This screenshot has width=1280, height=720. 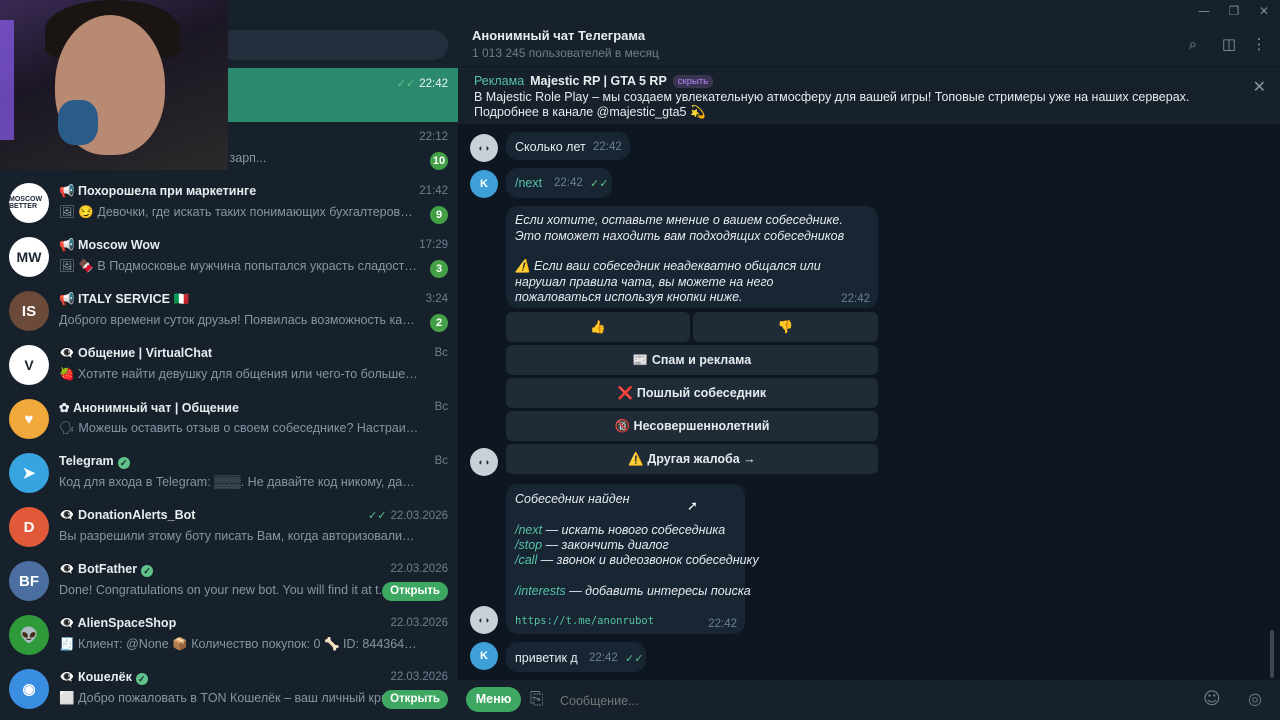 I want to click on promo-hide-button: скрыть, so click(x=693, y=81).